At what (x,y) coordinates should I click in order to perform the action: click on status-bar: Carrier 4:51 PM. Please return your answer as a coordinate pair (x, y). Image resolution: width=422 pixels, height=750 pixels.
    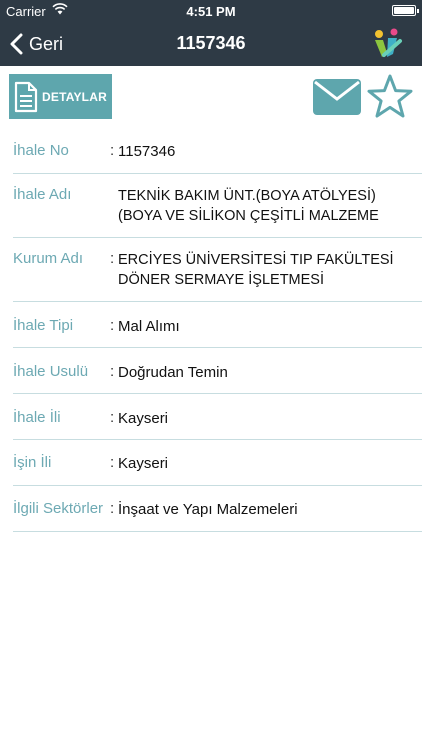
    Looking at the image, I should click on (211, 11).